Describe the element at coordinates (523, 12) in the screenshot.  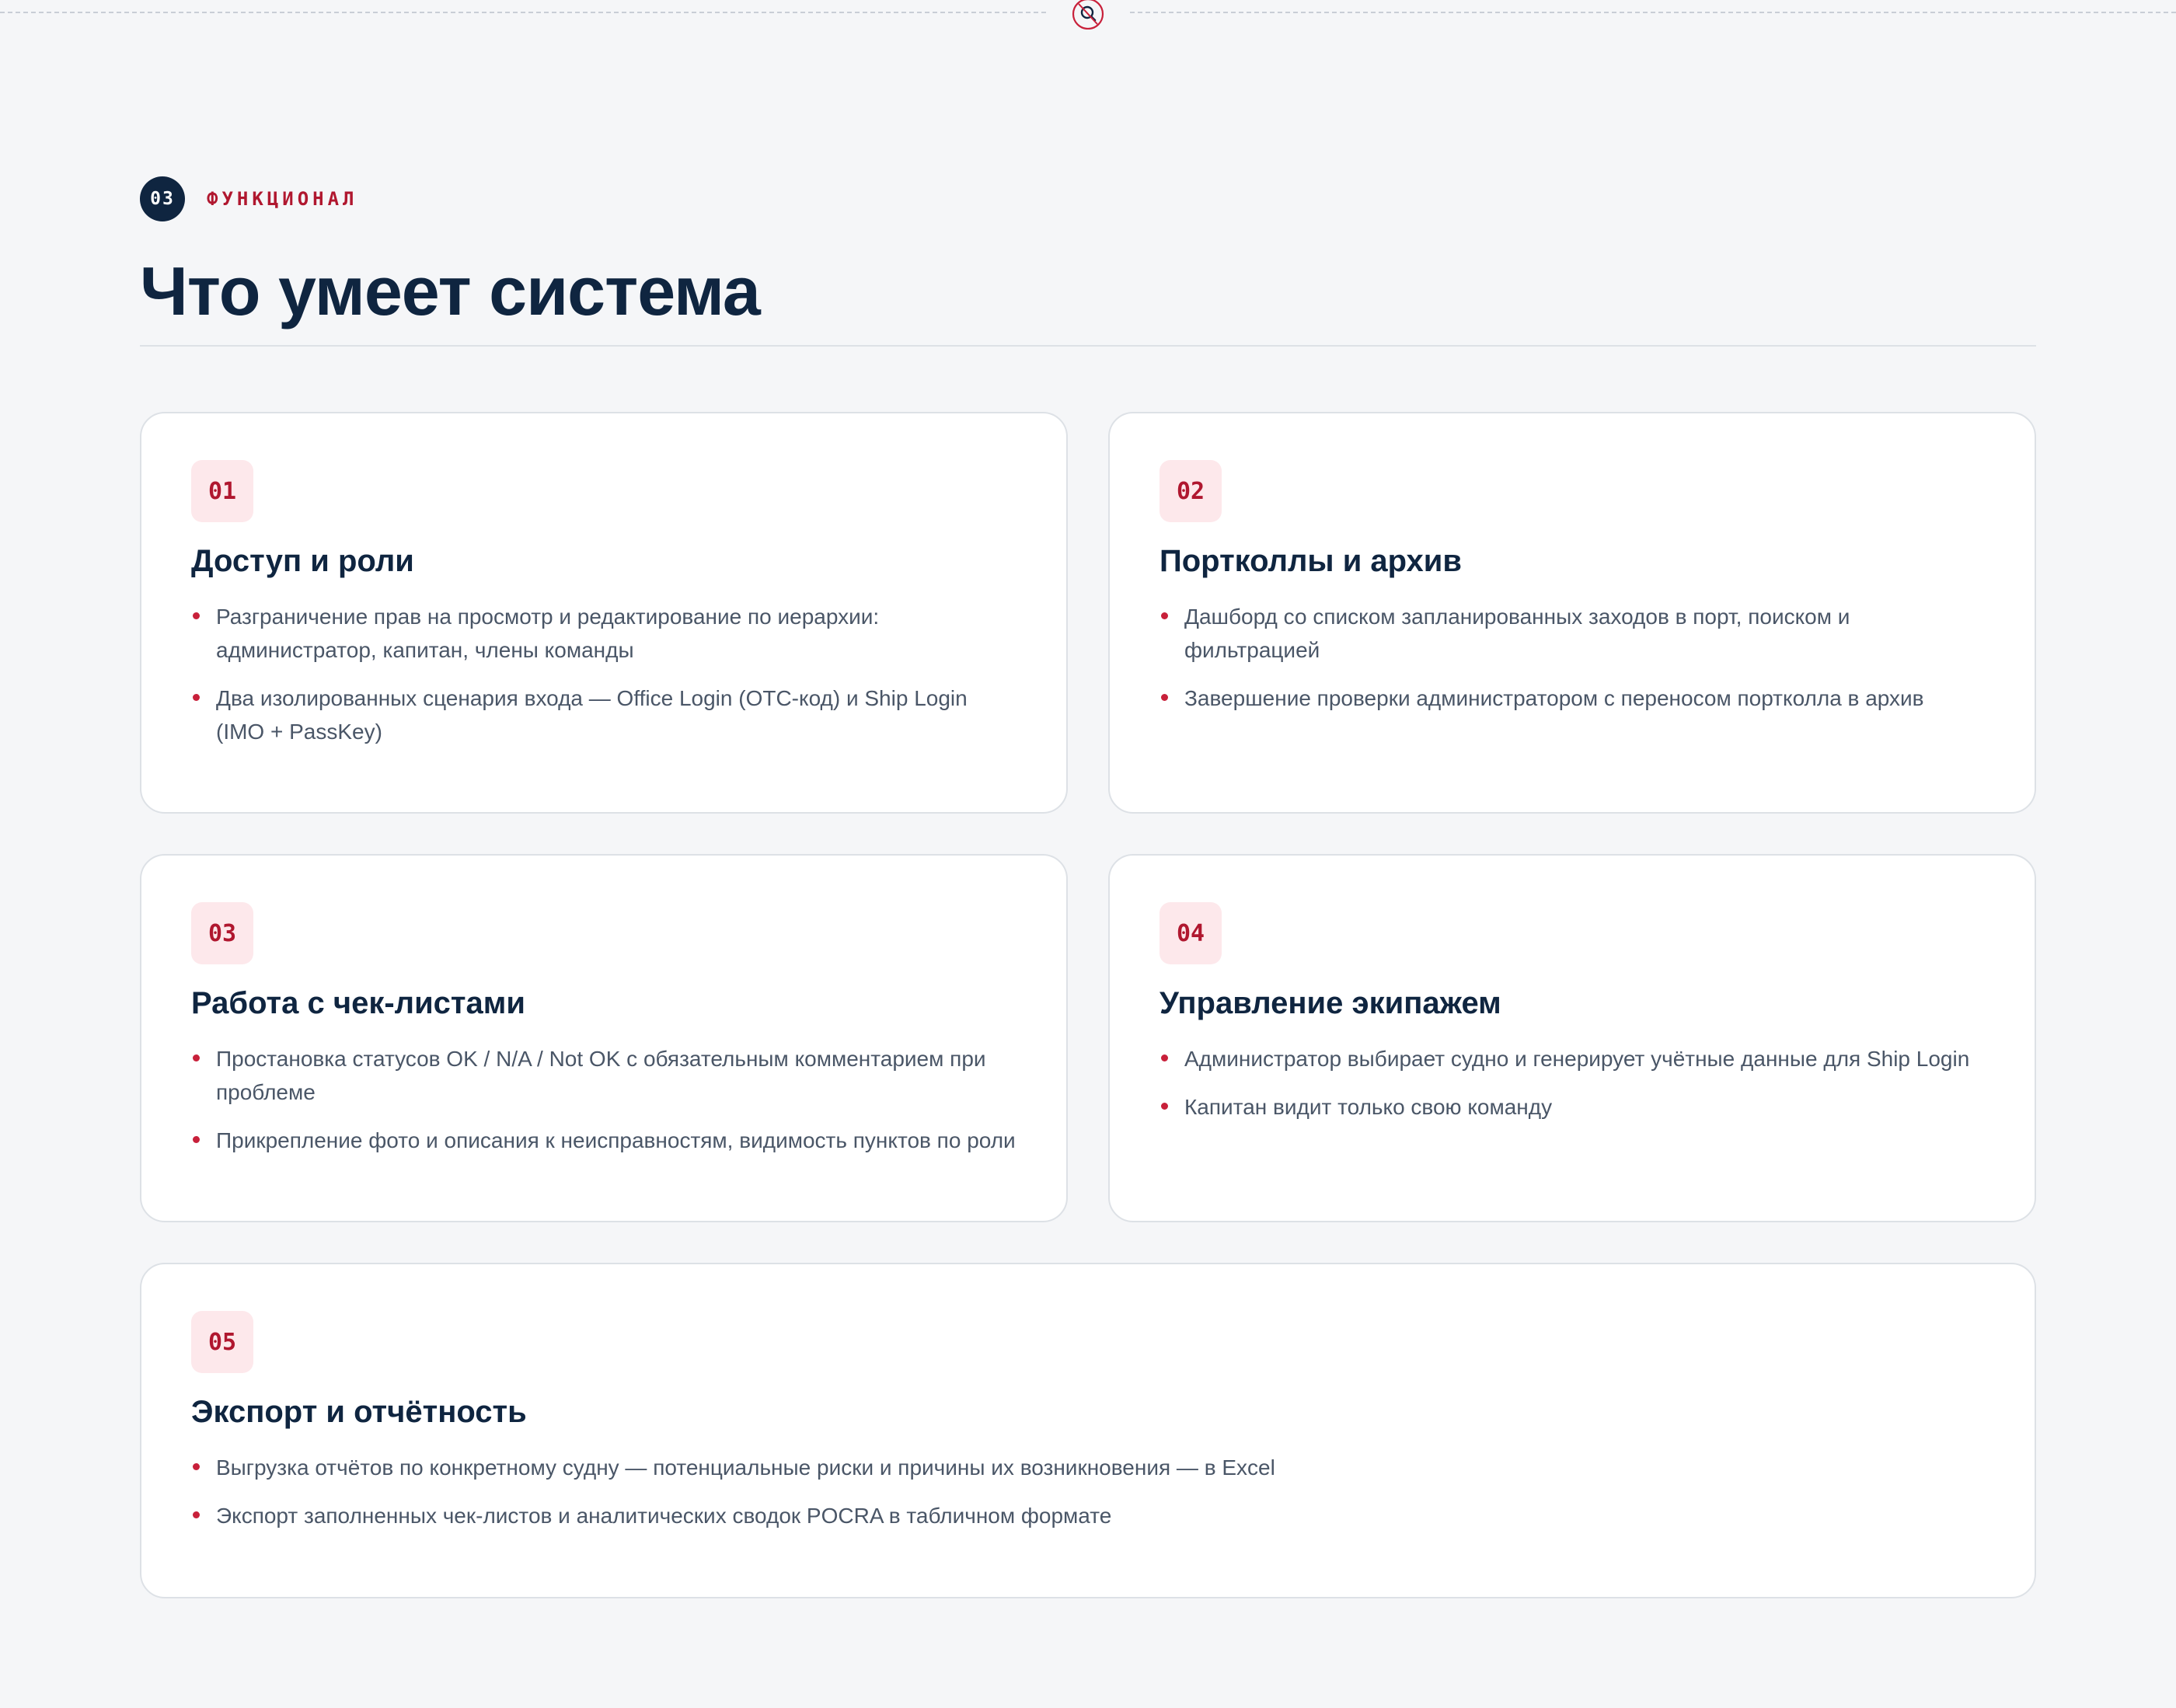
I see `divider-line-left` at that location.